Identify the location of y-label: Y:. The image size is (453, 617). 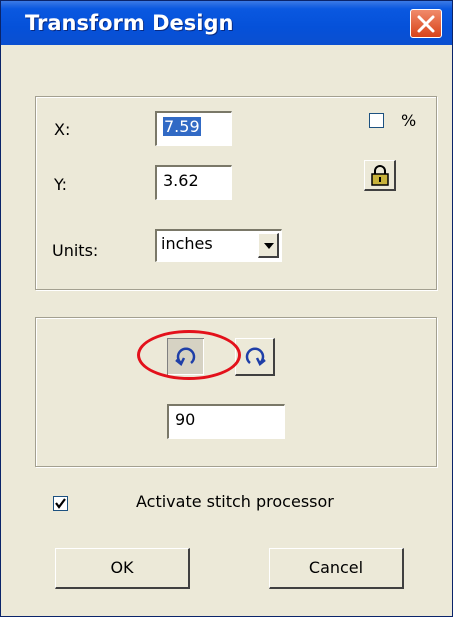
(61, 184).